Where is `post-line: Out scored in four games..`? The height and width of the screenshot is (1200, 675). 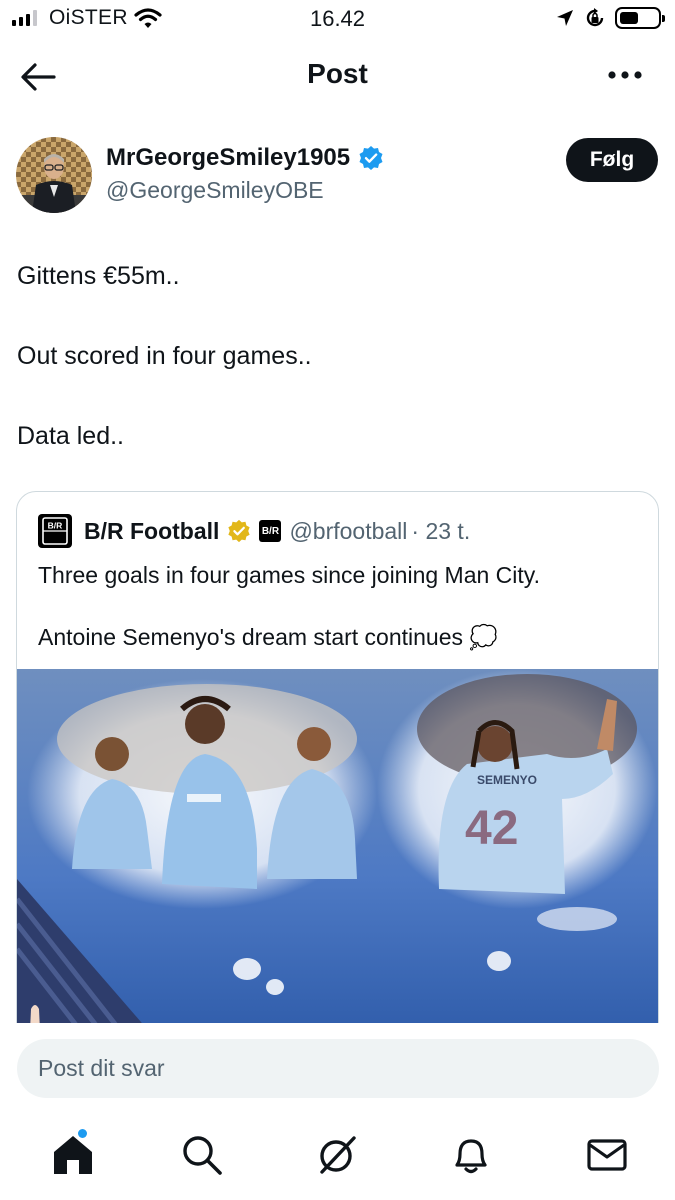
post-line: Out scored in four games.. is located at coordinates (164, 356).